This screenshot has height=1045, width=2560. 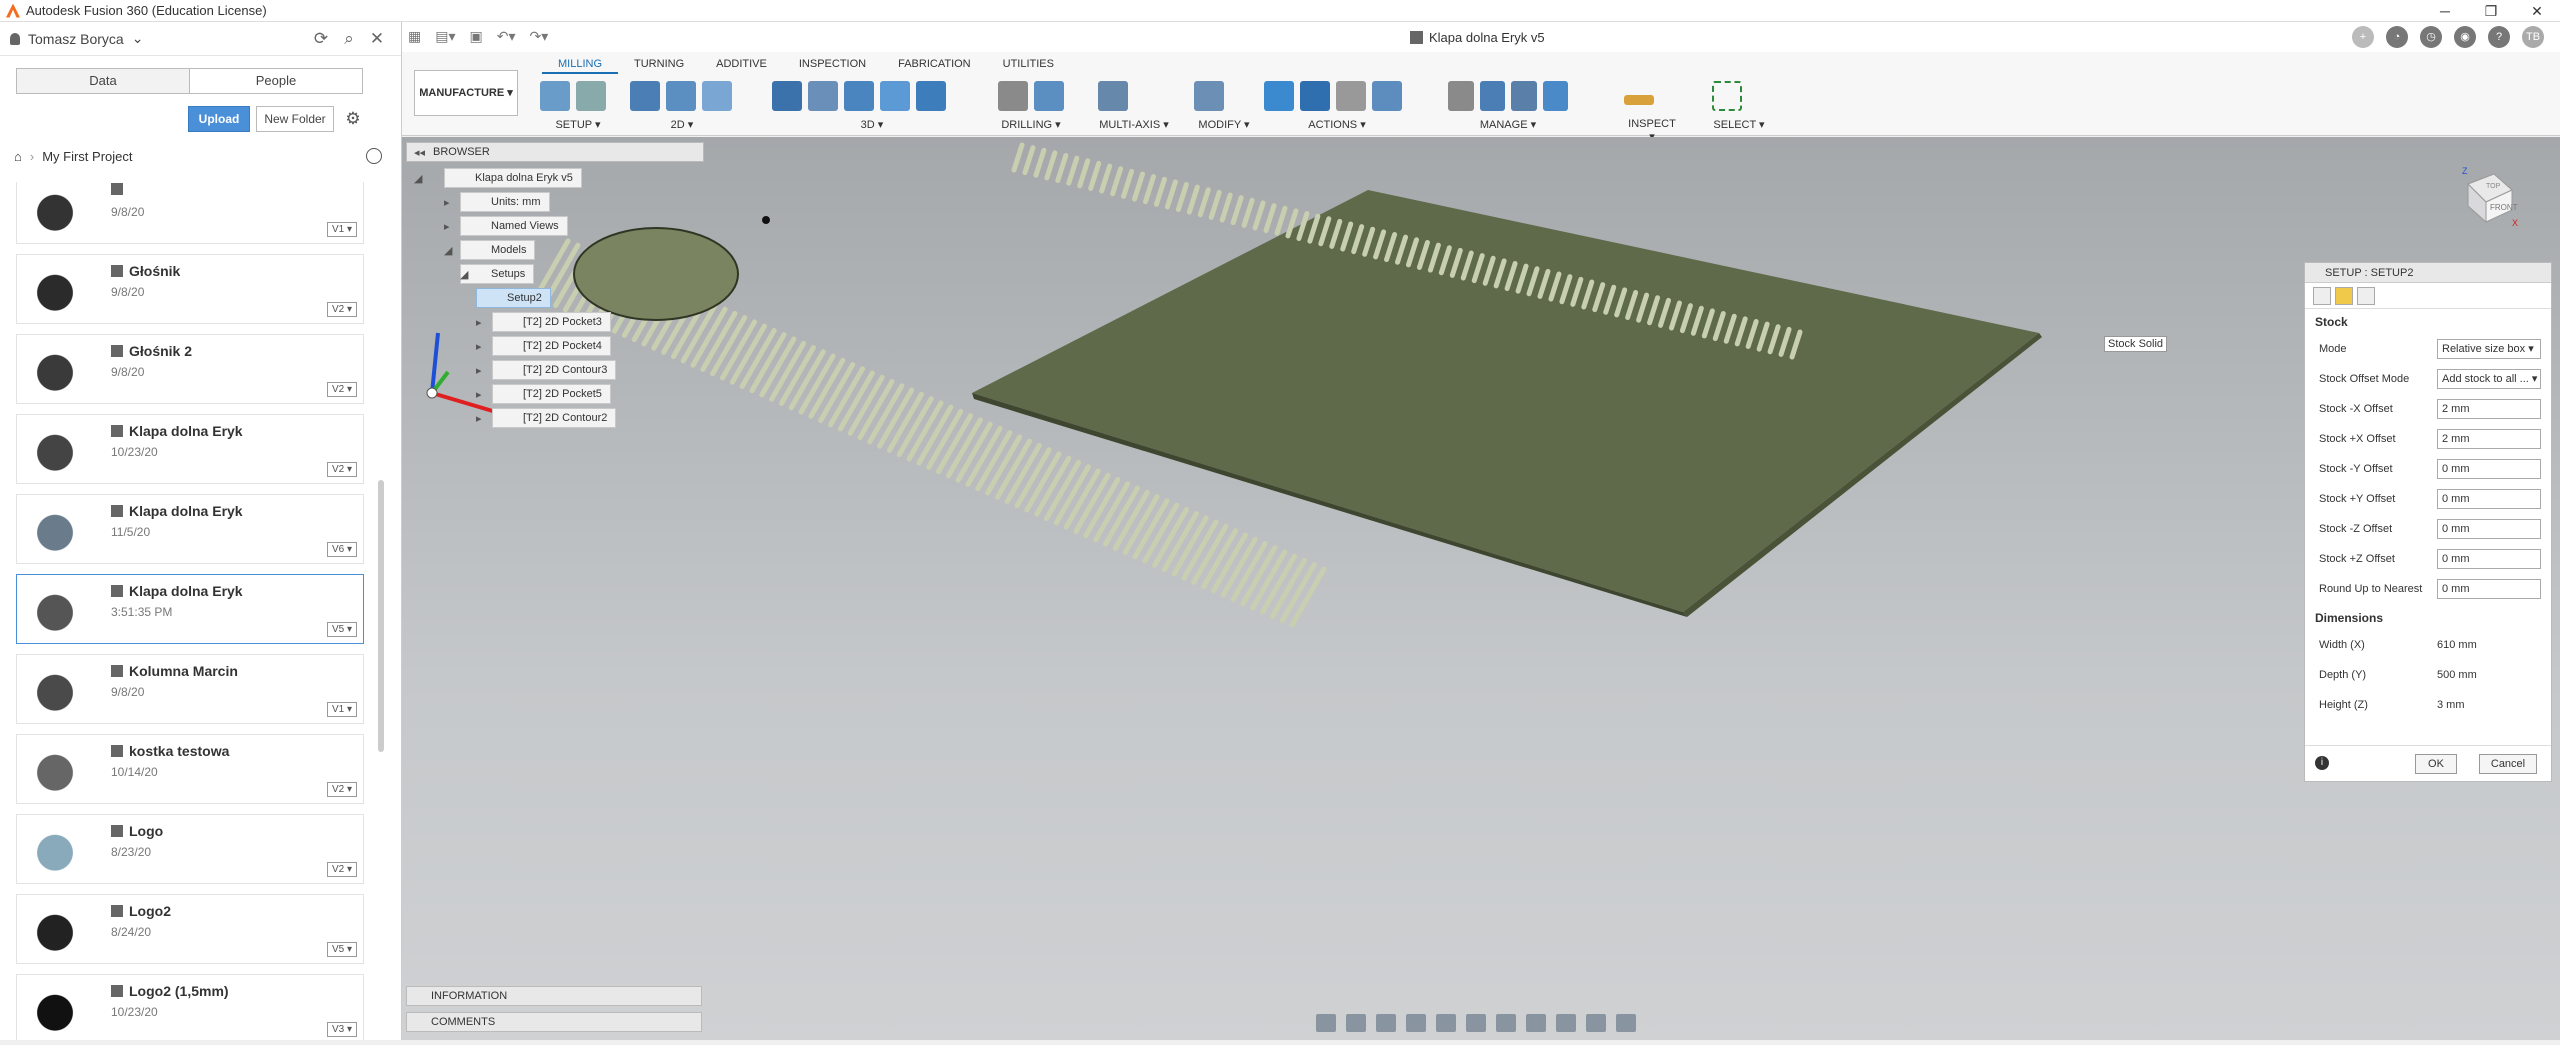 What do you see at coordinates (1461, 96) in the screenshot?
I see `tool-library-icon` at bounding box center [1461, 96].